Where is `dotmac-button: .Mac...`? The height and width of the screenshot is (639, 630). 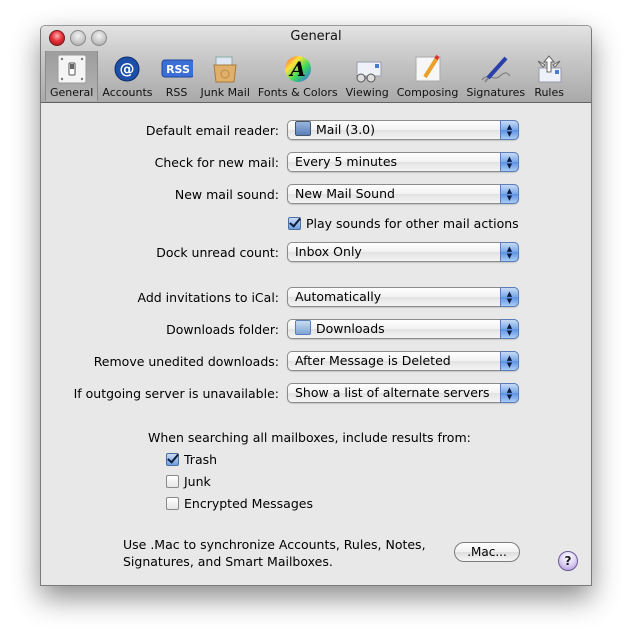
dotmac-button: .Mac... is located at coordinates (487, 552).